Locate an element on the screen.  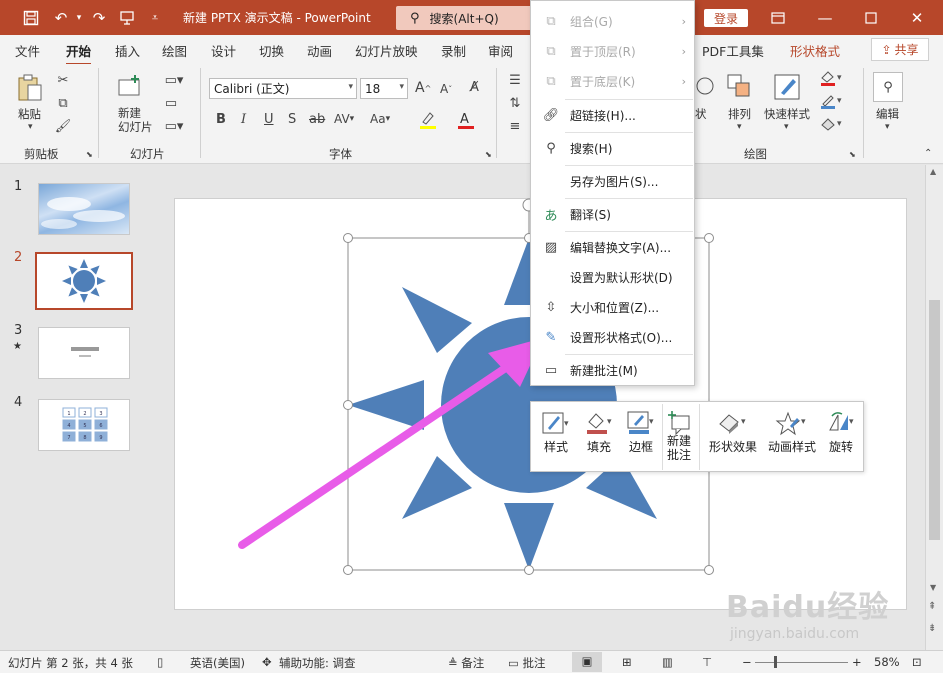
animation-styles-icon: ▾ is located at coordinates (792, 423).